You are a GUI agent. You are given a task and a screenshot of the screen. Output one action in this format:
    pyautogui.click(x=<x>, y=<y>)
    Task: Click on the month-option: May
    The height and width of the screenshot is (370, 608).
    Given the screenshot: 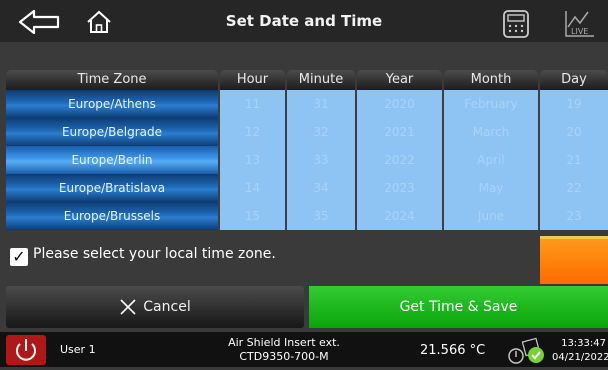 What is the action you would take?
    pyautogui.click(x=491, y=188)
    